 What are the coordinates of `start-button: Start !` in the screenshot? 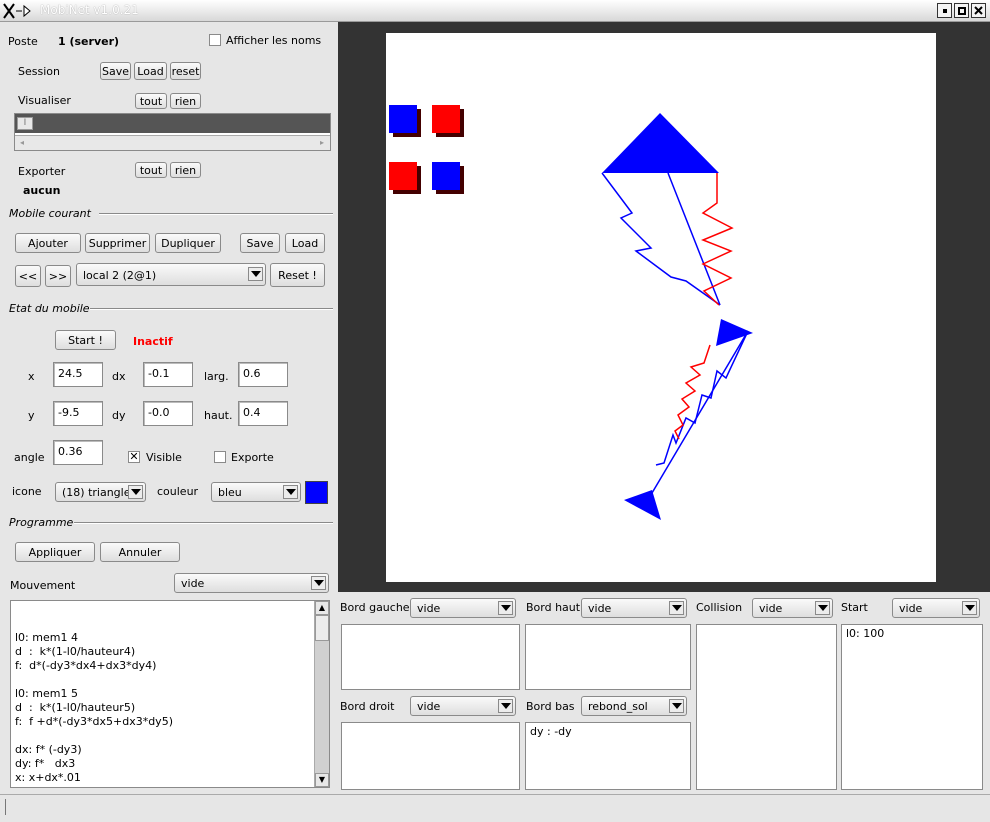 It's located at (85, 340).